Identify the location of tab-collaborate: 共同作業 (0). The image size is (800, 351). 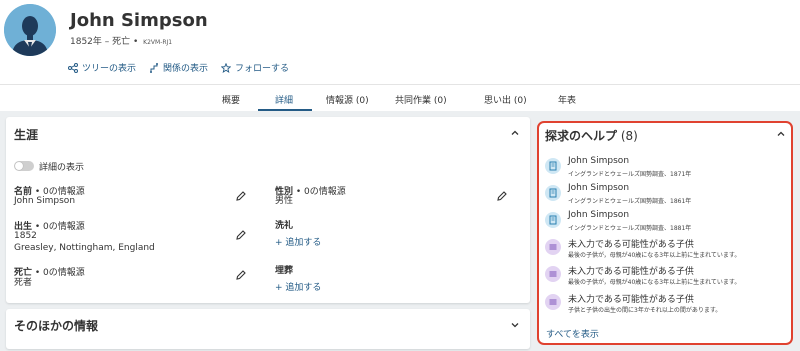
(421, 99).